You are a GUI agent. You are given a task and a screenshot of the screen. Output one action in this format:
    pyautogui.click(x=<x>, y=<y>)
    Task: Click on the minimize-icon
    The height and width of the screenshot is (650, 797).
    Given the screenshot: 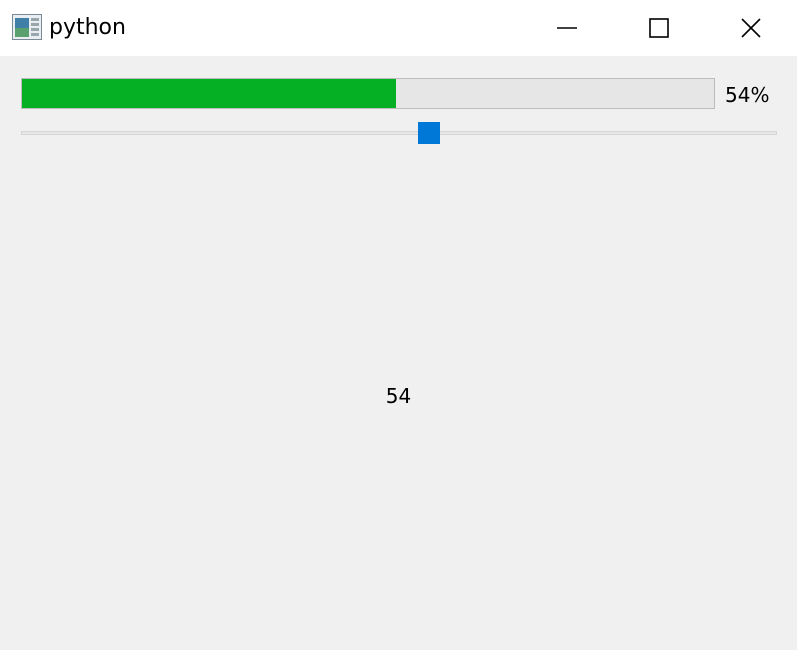 What is the action you would take?
    pyautogui.click(x=567, y=28)
    